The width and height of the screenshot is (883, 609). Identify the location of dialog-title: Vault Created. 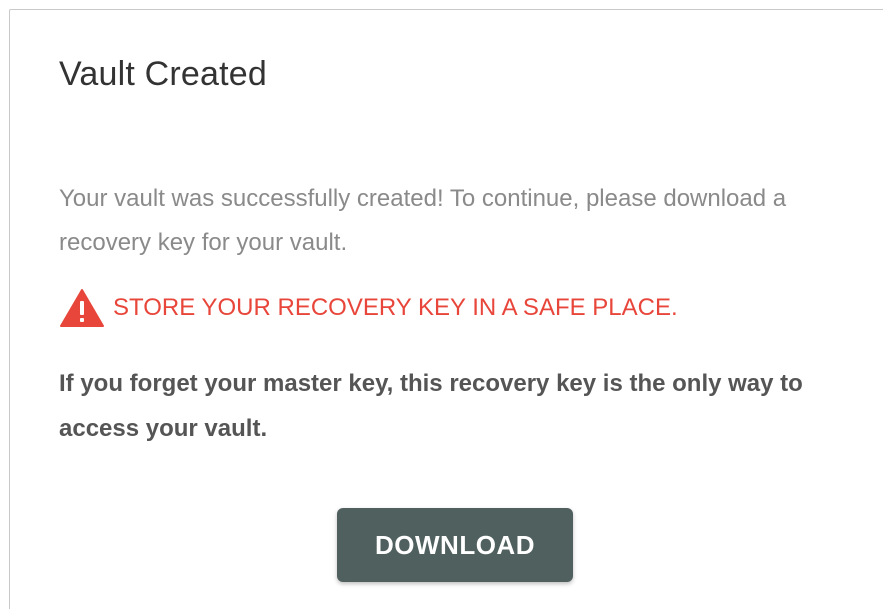
(163, 74).